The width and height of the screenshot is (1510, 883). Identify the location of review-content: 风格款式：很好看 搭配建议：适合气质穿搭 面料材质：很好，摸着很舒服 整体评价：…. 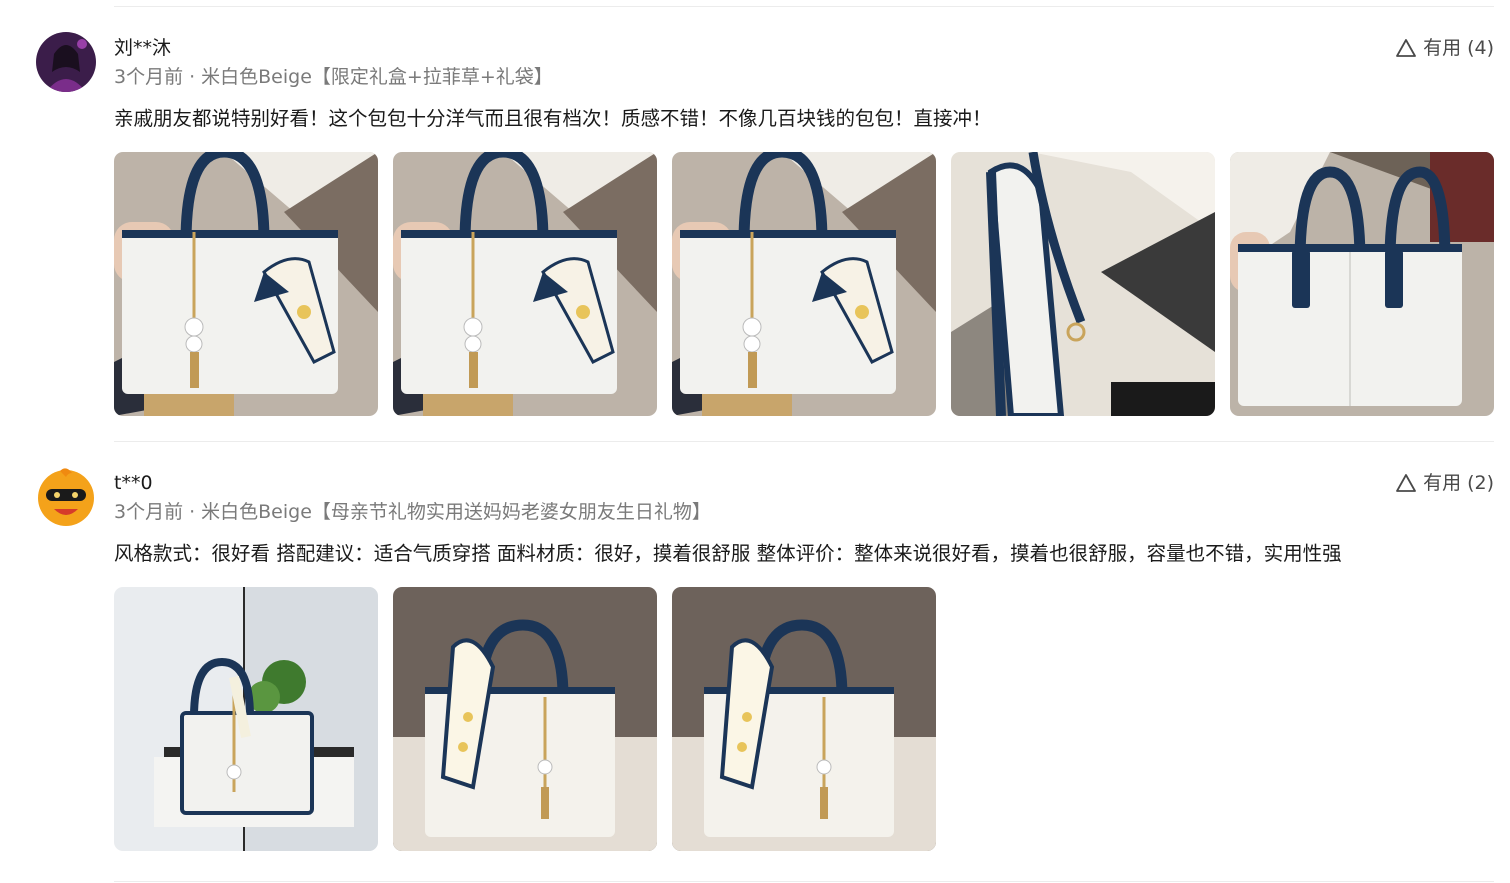
(728, 553).